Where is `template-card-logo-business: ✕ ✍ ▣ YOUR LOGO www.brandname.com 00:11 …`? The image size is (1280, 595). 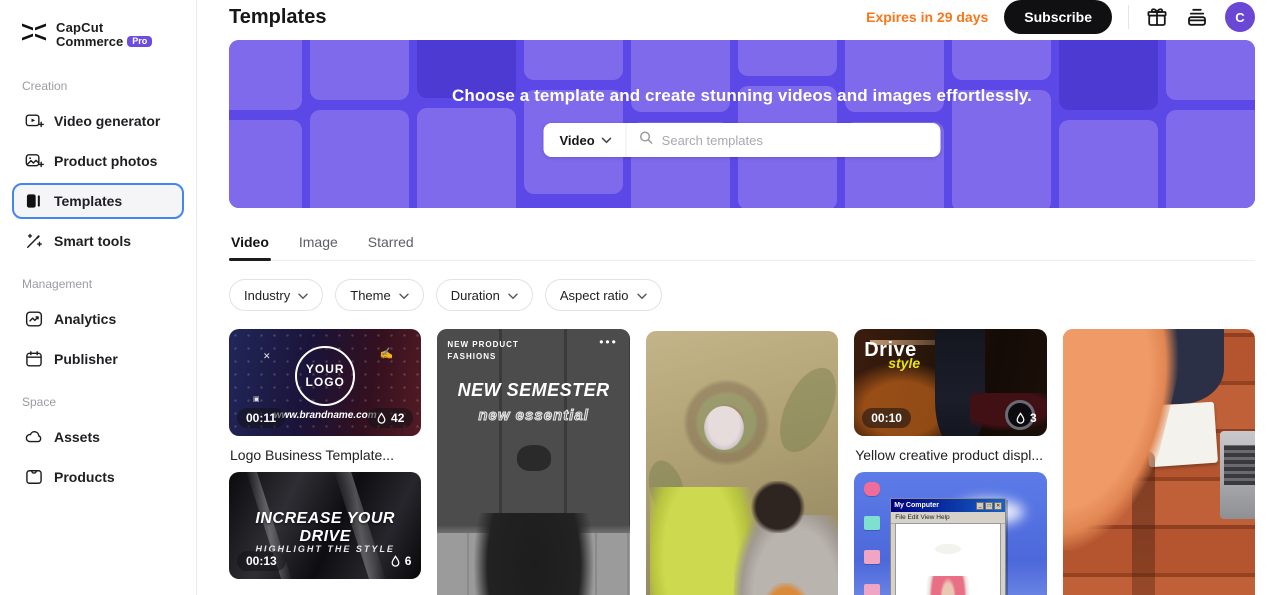 template-card-logo-business: ✕ ✍ ▣ YOUR LOGO www.brandname.com 00:11 … is located at coordinates (325, 382).